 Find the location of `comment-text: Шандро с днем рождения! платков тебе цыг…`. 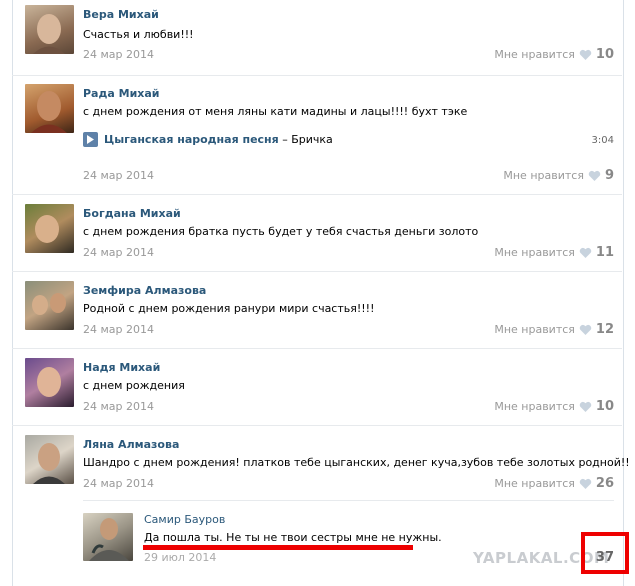

comment-text: Шандро с днем рождения! платков тебе цыг… is located at coordinates (356, 462).